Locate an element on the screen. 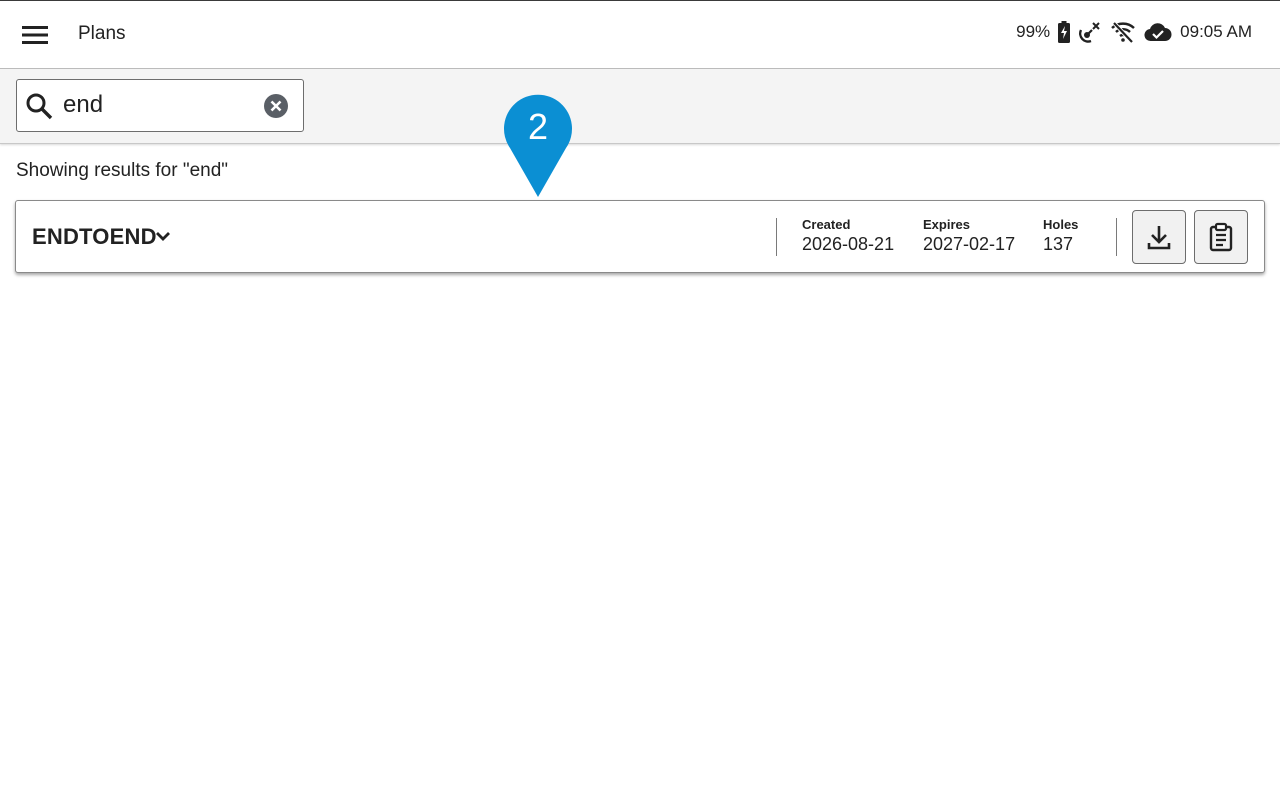 The width and height of the screenshot is (1280, 801). holes-field: Holes 137 is located at coordinates (1060, 236).